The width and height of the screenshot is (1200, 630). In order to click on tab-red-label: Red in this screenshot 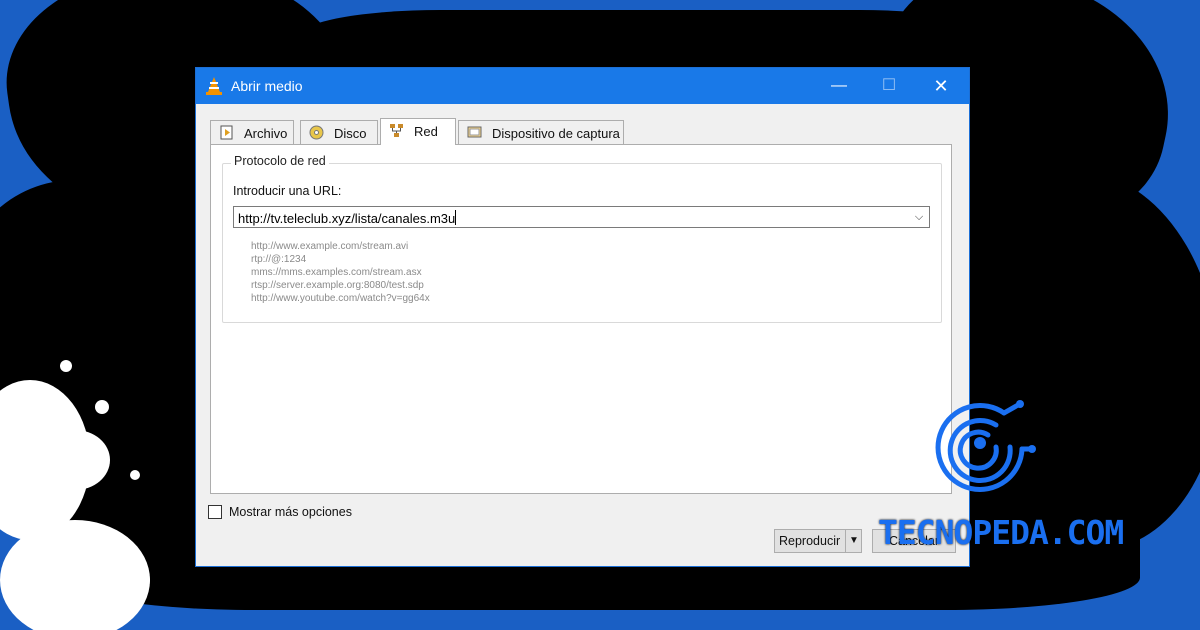, I will do `click(426, 131)`.